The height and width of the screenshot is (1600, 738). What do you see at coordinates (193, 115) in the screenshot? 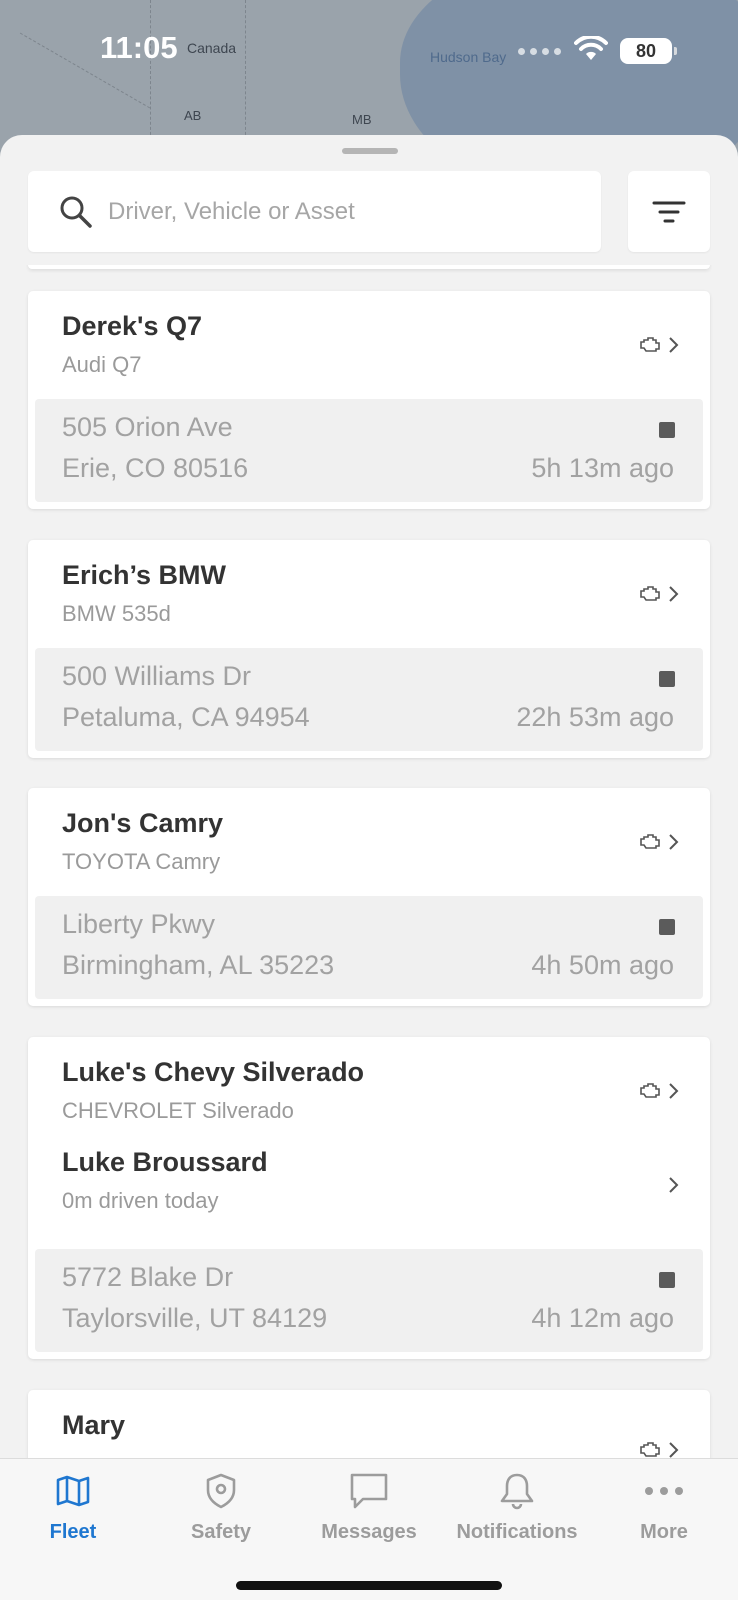
I see `map-label-province-ab: AB` at bounding box center [193, 115].